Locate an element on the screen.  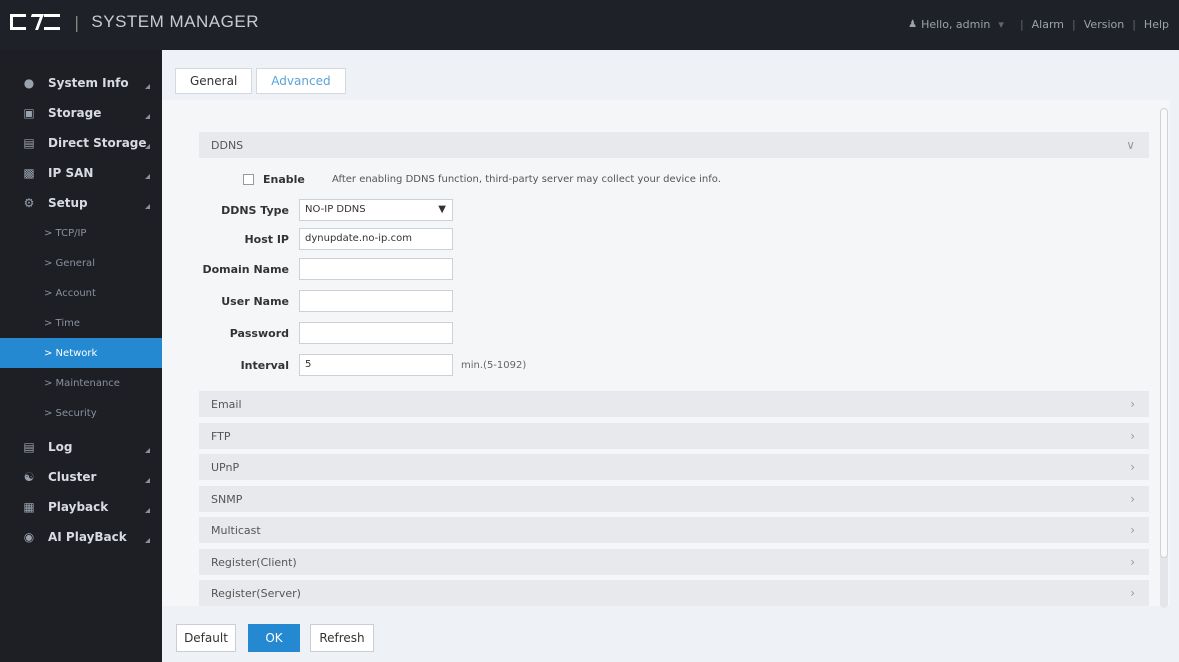
chevron-down-icon: ▾ is located at coordinates (1001, 24).